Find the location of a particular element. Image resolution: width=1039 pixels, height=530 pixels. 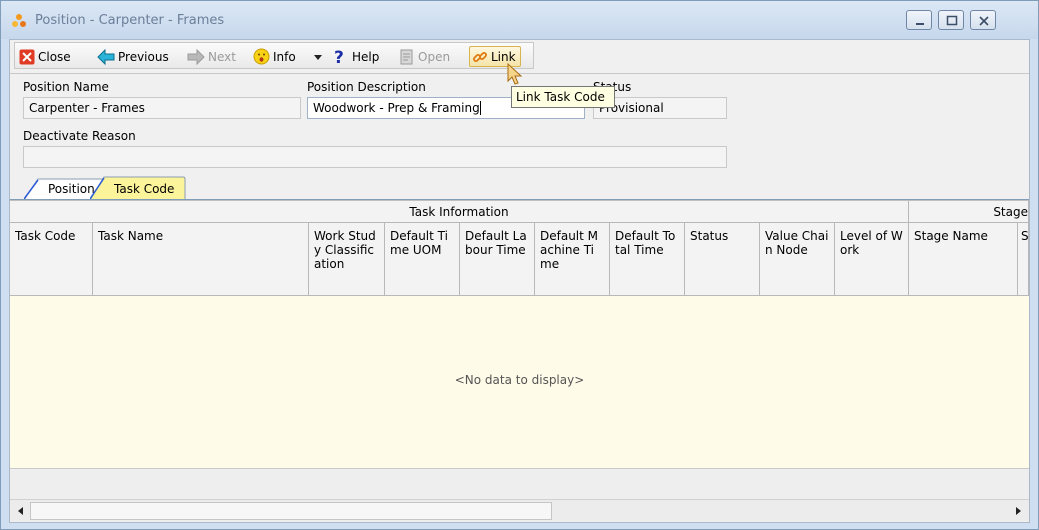

dropdown-arrow-icon is located at coordinates (318, 57).